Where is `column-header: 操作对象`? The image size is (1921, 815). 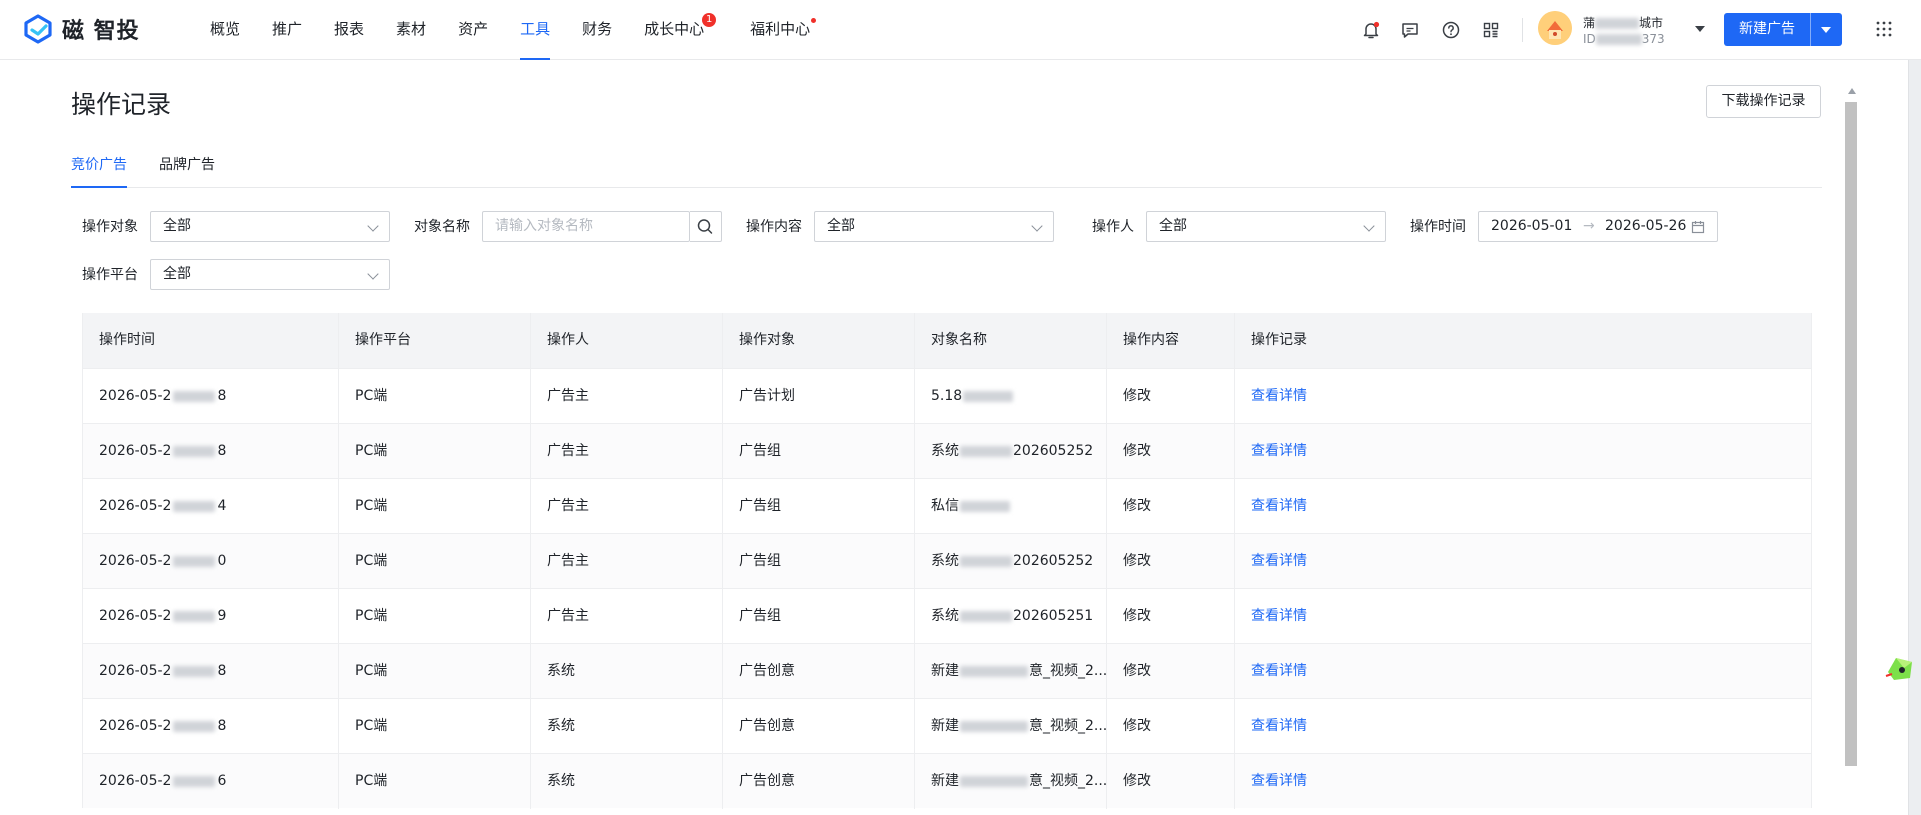 column-header: 操作对象 is located at coordinates (819, 340).